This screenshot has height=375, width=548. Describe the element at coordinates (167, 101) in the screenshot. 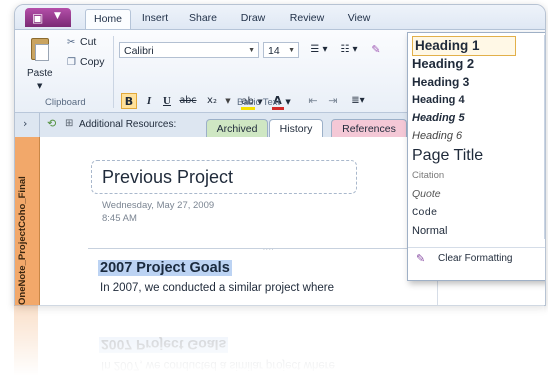

I see `underline-button: U` at that location.